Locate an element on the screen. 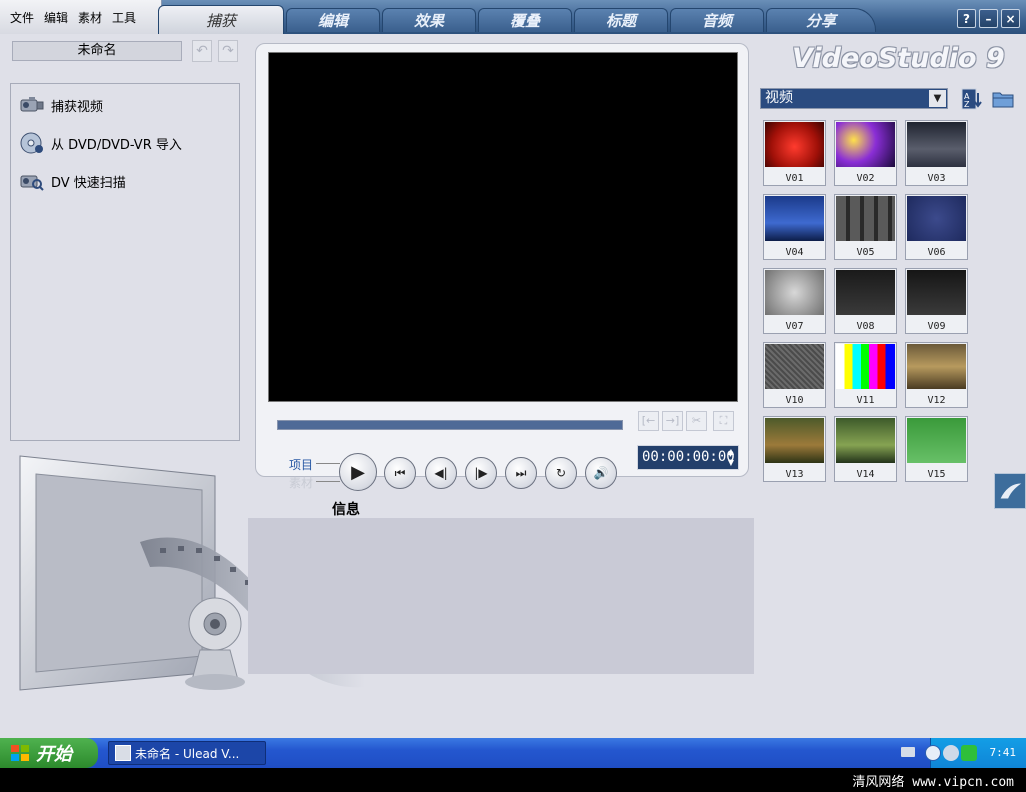 The width and height of the screenshot is (1026, 792). timecode-spinner: ▲ ▼ is located at coordinates (731, 457).